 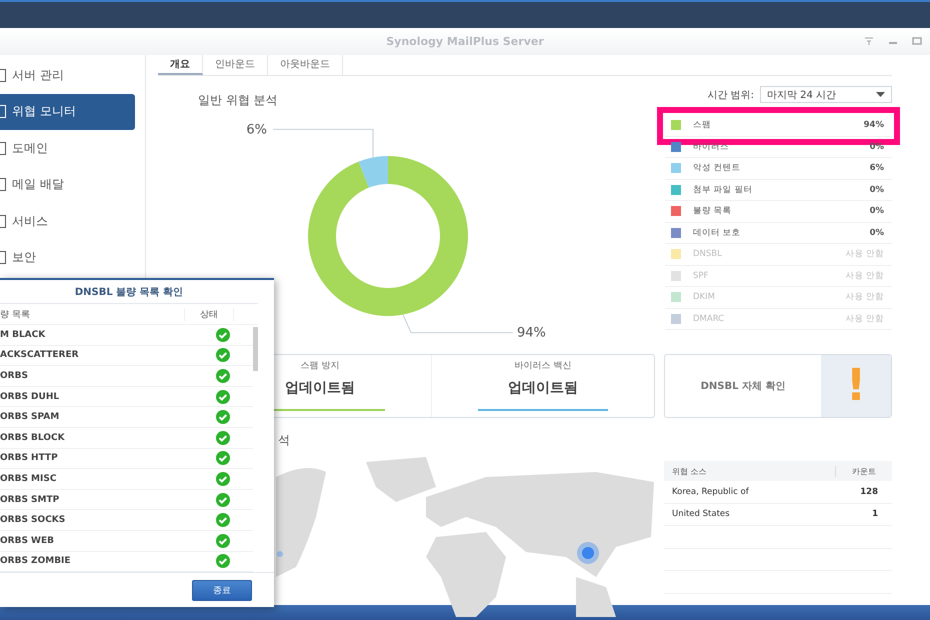 What do you see at coordinates (713, 211) in the screenshot?
I see `legend-label: 불량 목록` at bounding box center [713, 211].